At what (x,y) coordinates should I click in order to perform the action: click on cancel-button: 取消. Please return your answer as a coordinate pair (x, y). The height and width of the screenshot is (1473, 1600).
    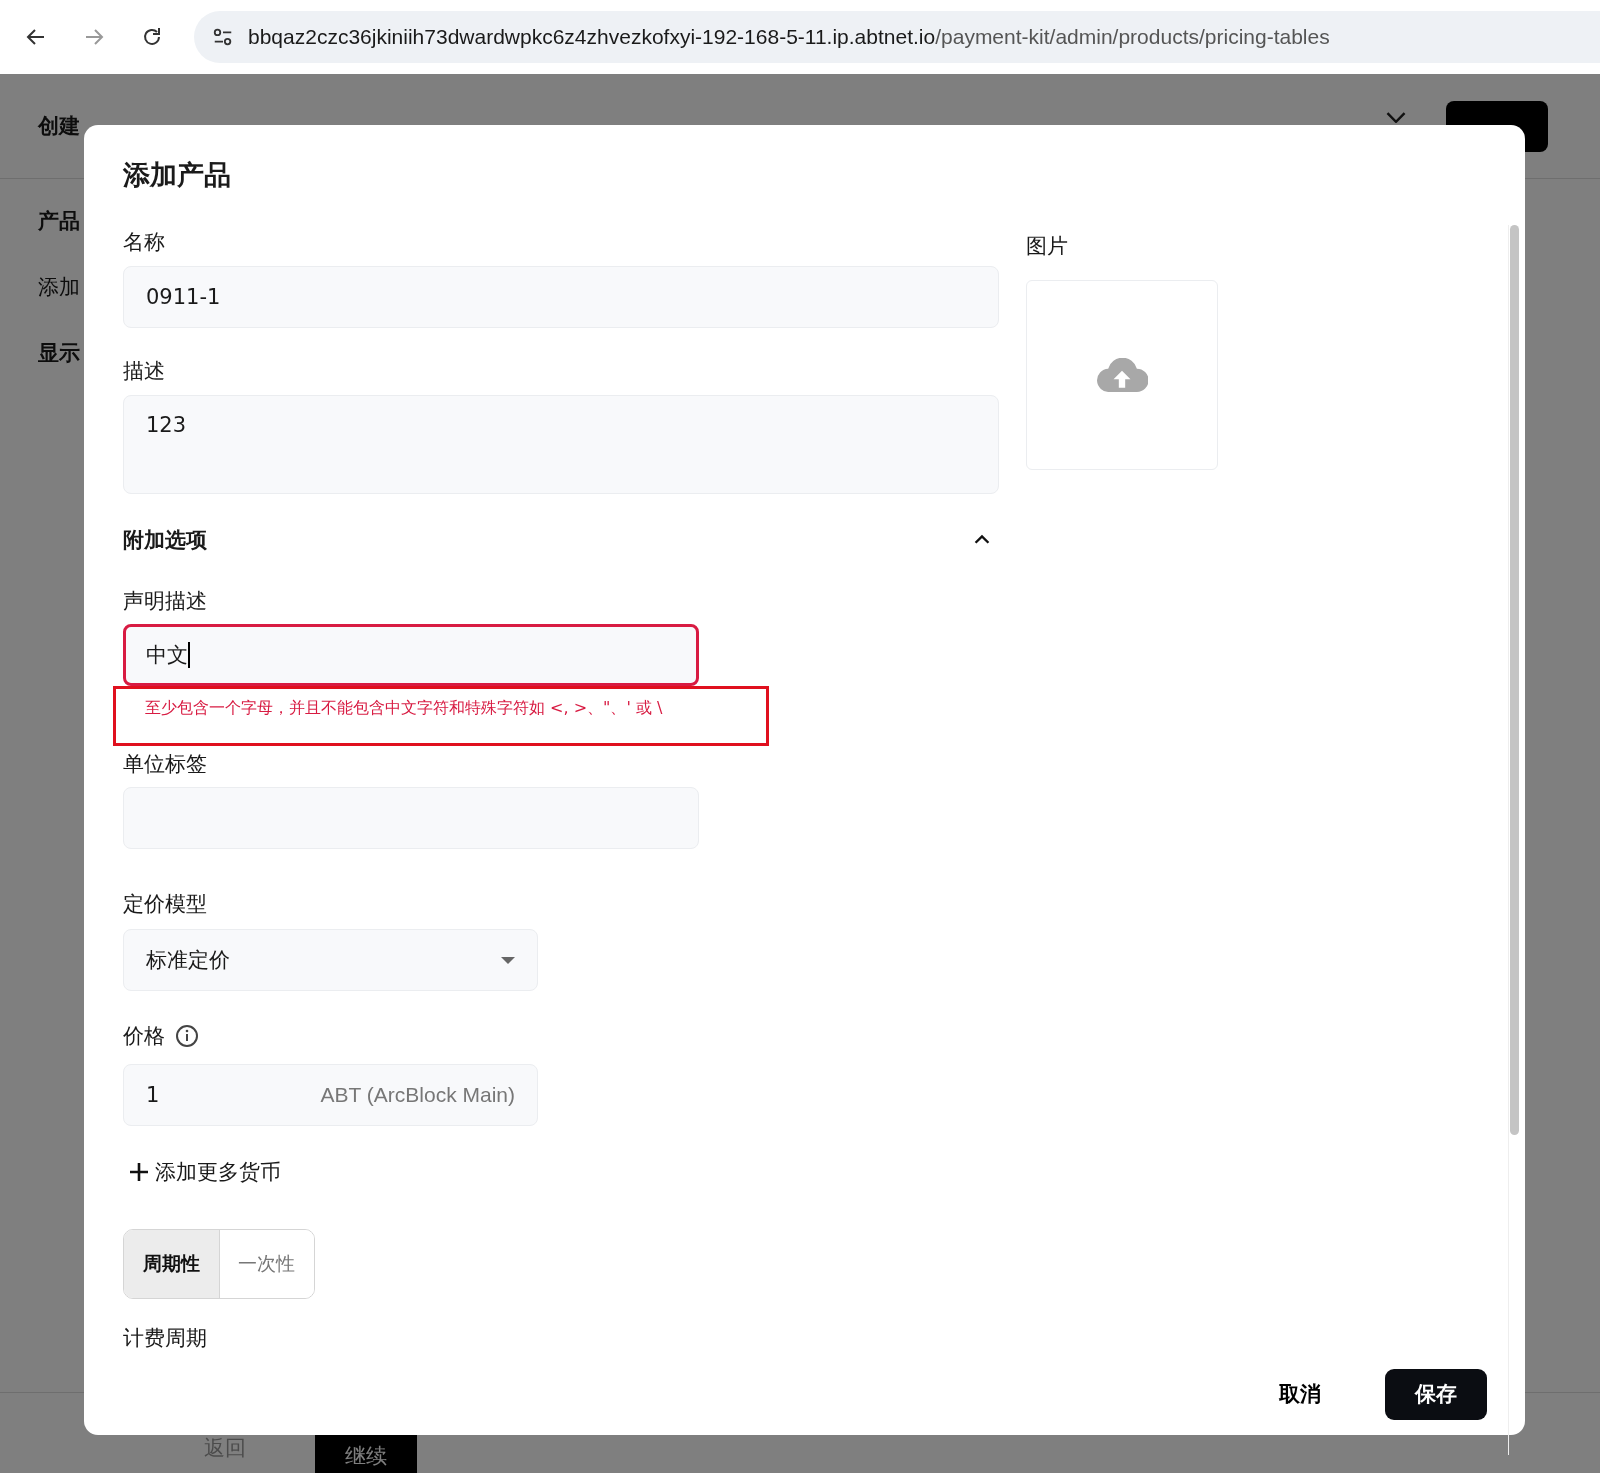
    Looking at the image, I should click on (1300, 1394).